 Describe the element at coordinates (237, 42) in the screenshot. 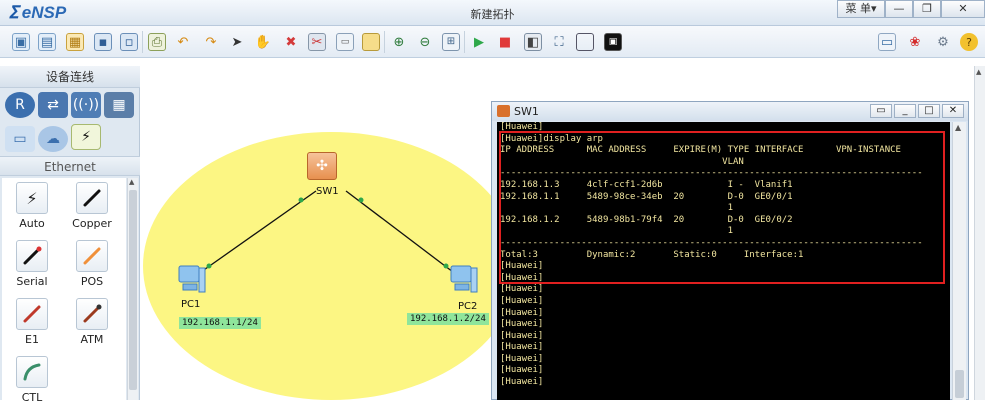

I see `select-icon: ➤` at that location.